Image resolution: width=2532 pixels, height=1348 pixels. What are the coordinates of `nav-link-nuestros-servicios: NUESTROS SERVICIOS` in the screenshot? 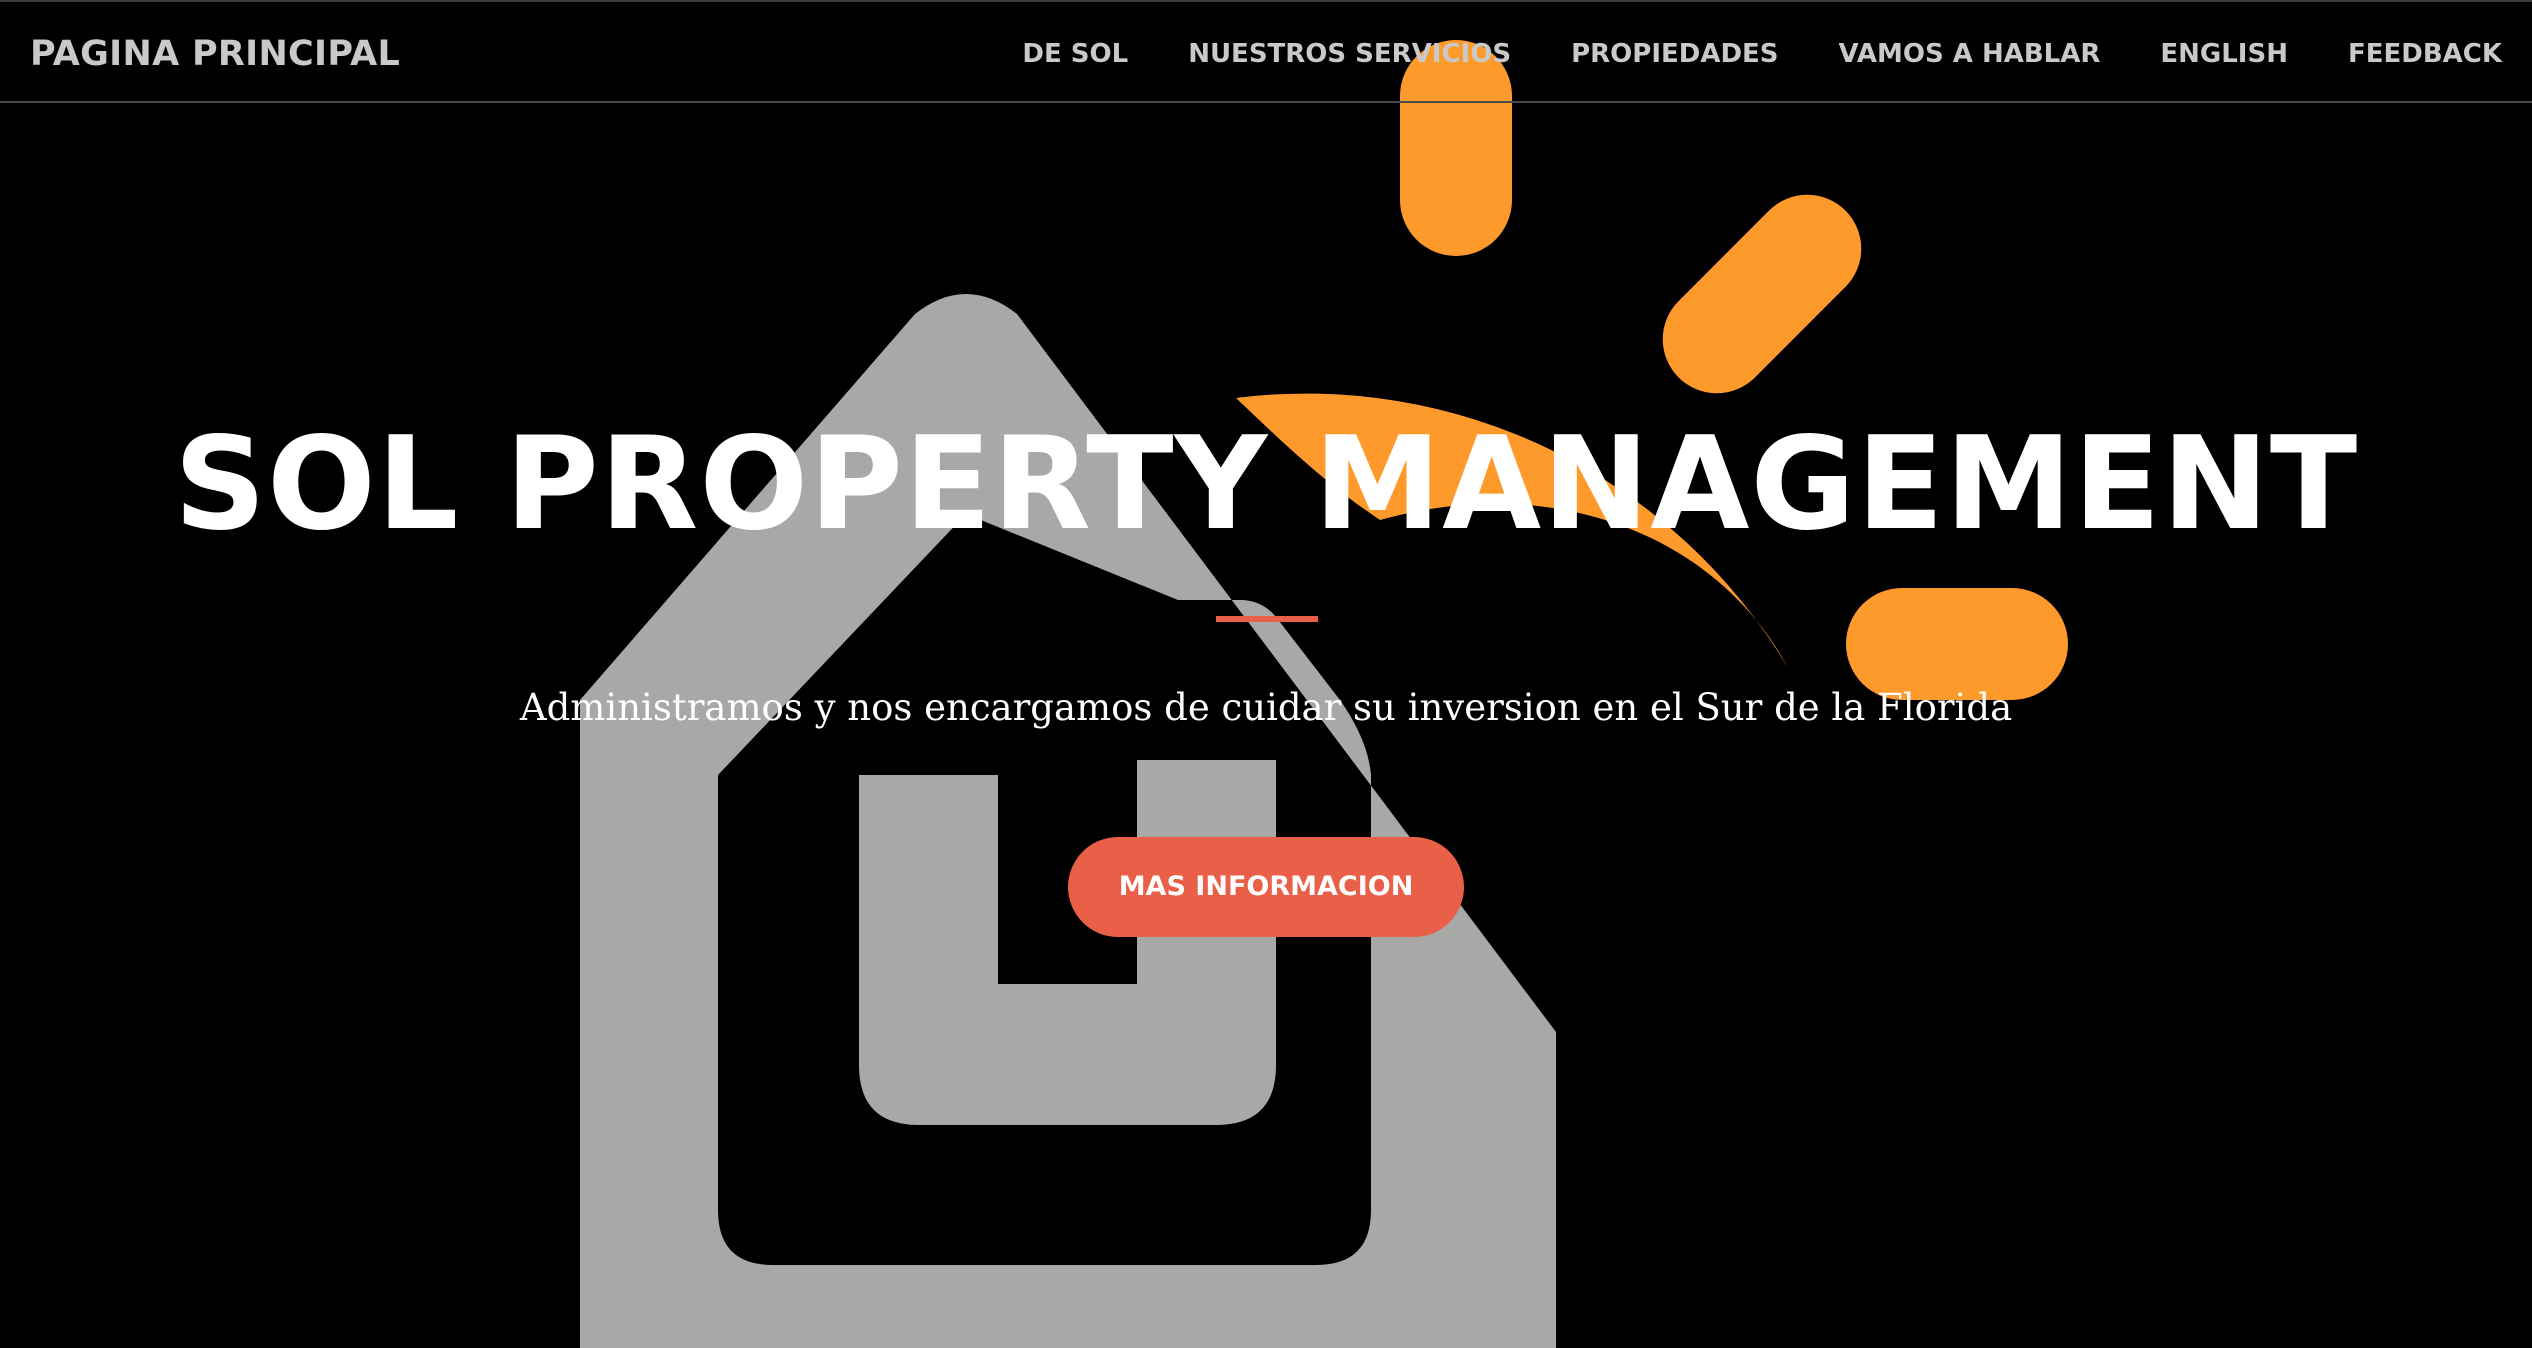 It's located at (1349, 54).